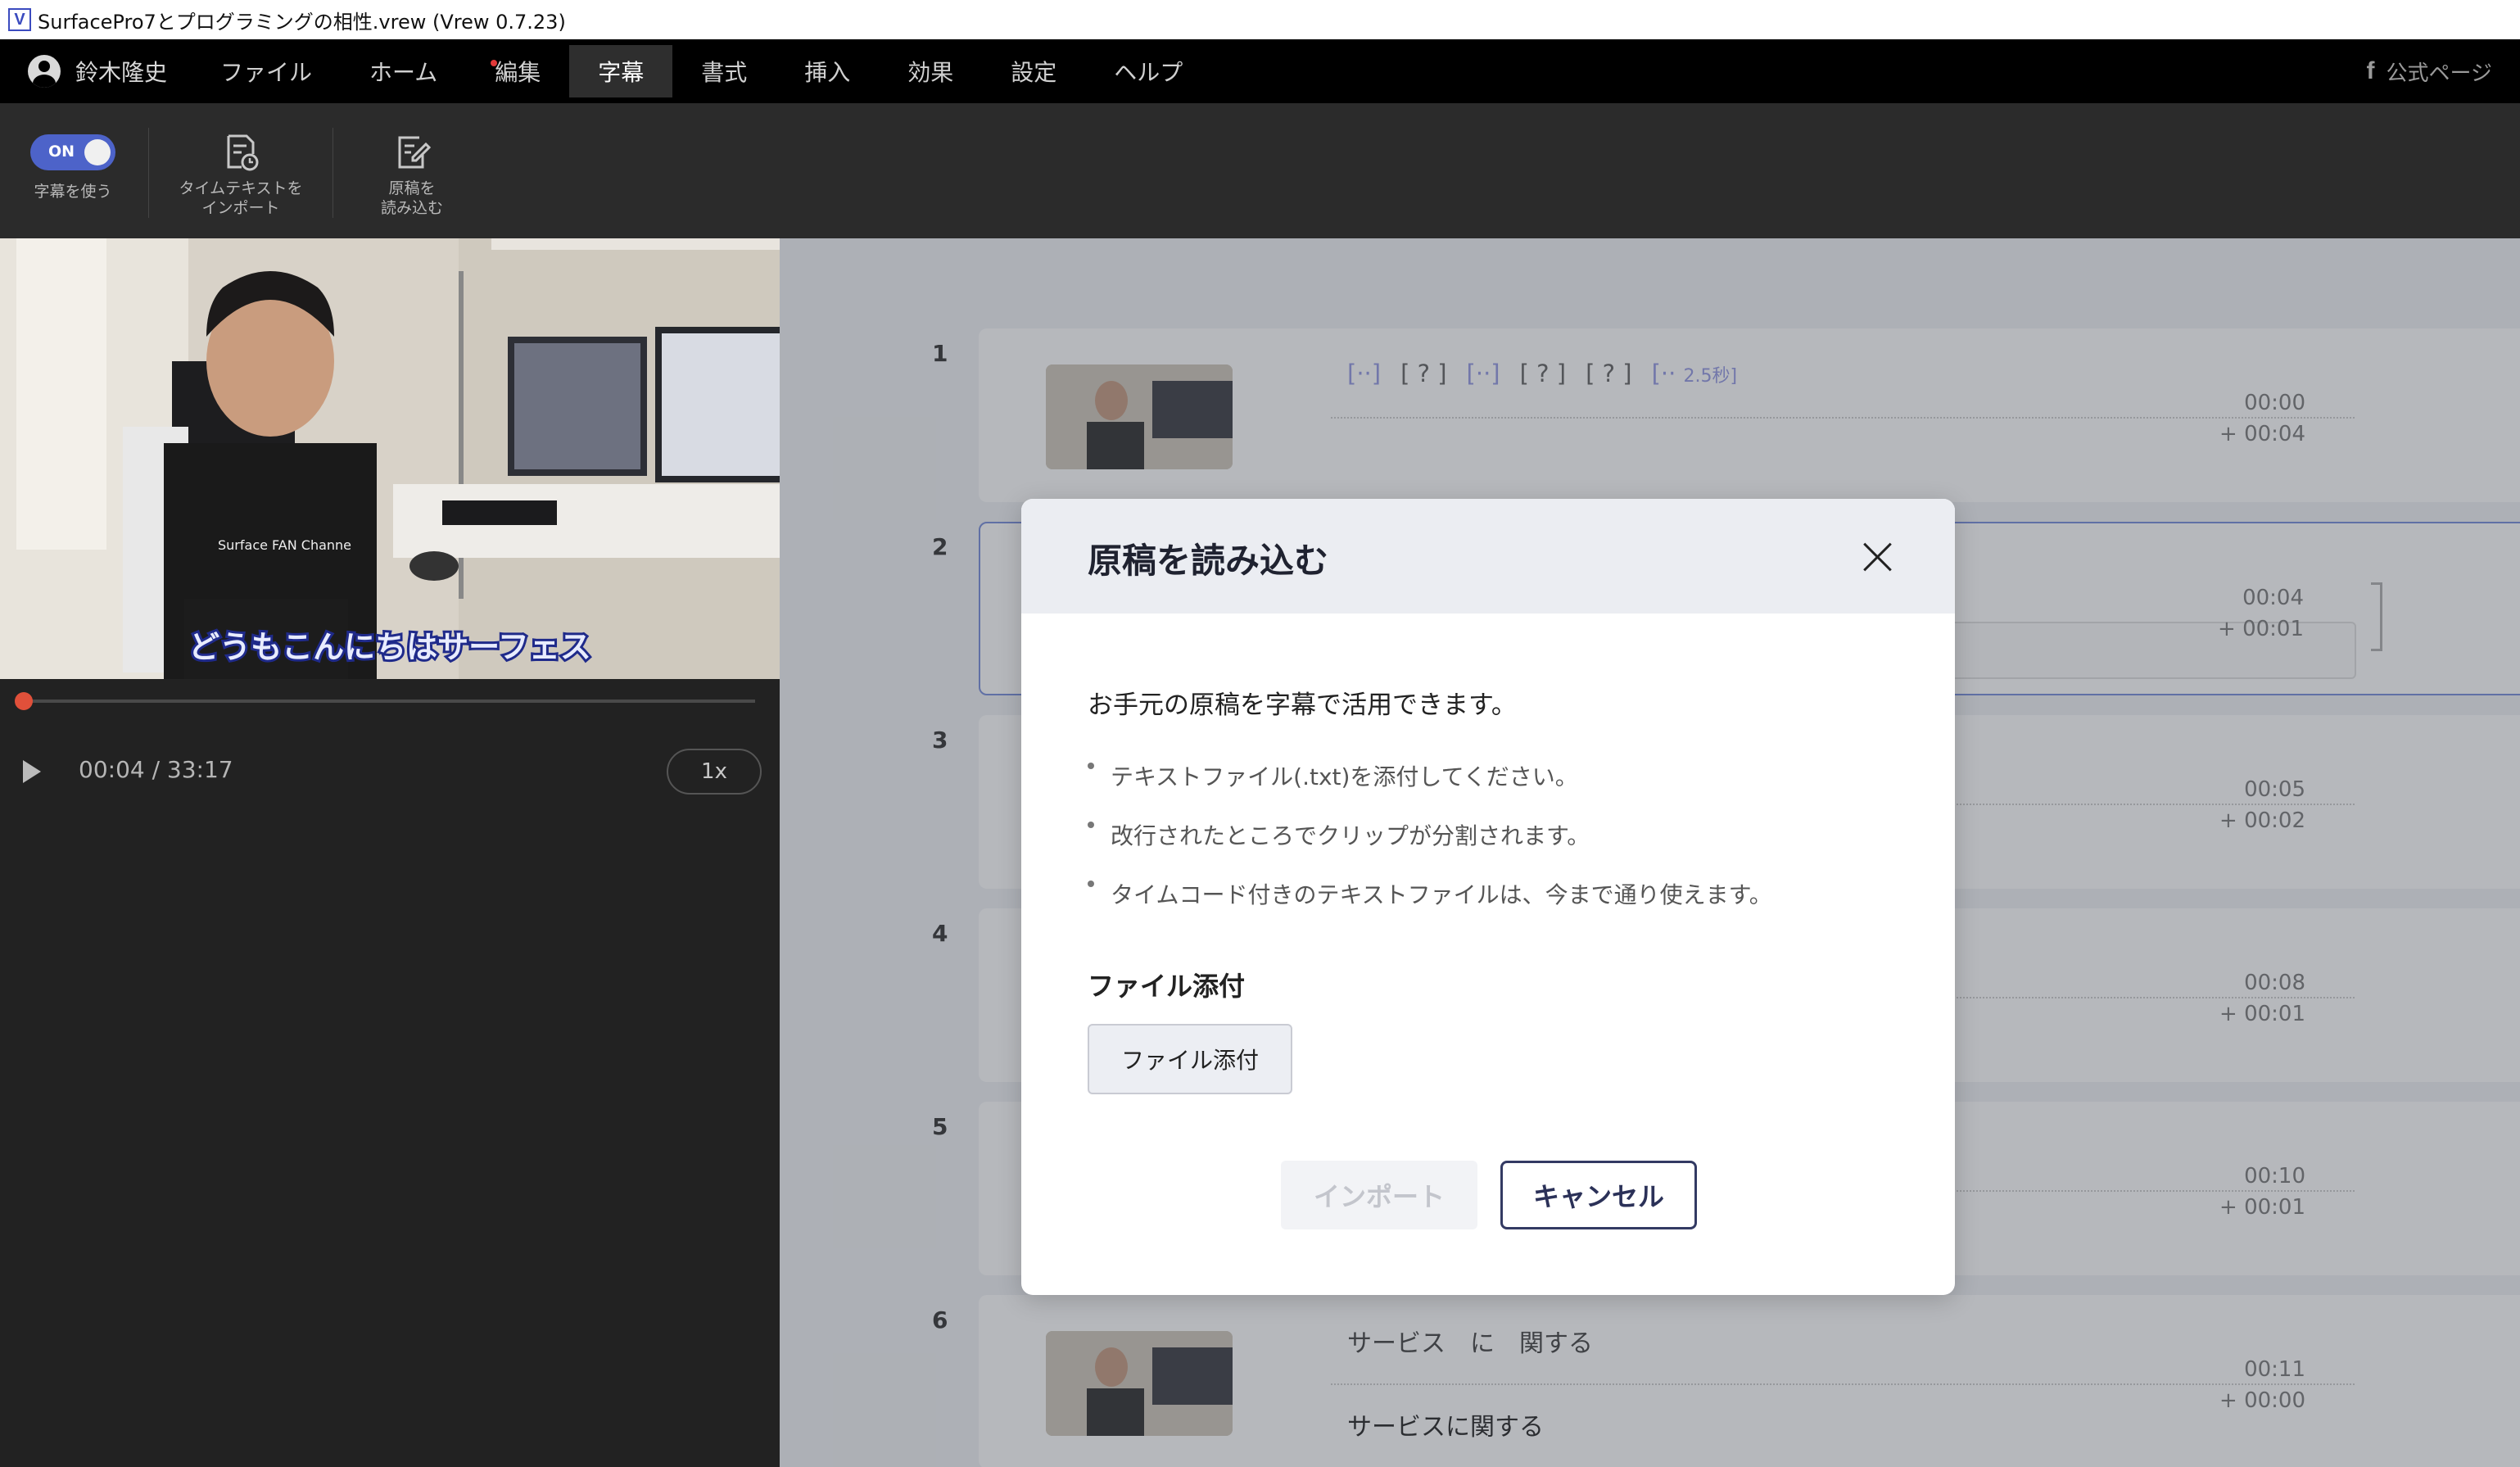 This screenshot has height=1467, width=2520. I want to click on toggle-on-label: ON, so click(61, 152).